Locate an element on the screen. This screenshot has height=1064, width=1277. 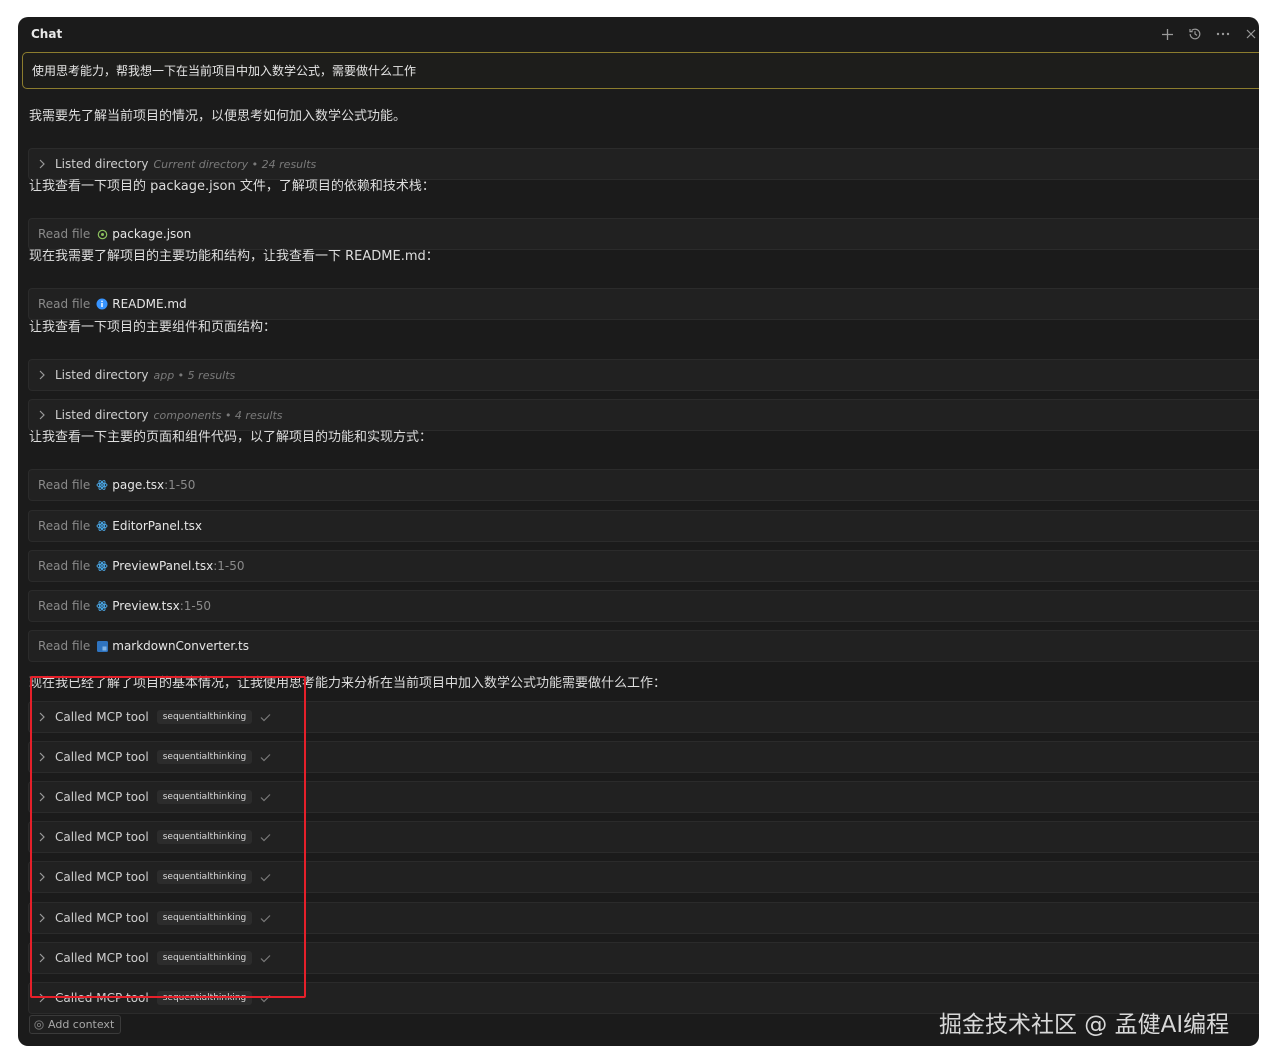
assistant-text: 我需要先了解当前项目的情况，以便思考如何加入数学公式功能。 is located at coordinates (218, 116).